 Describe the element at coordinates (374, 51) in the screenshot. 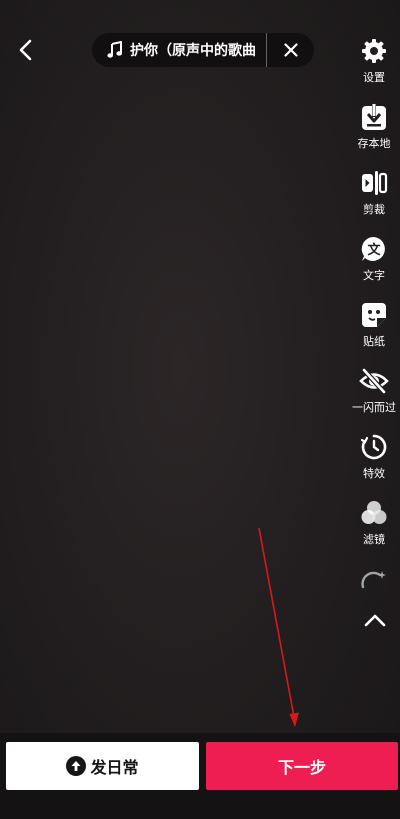

I see `gear-icon` at that location.